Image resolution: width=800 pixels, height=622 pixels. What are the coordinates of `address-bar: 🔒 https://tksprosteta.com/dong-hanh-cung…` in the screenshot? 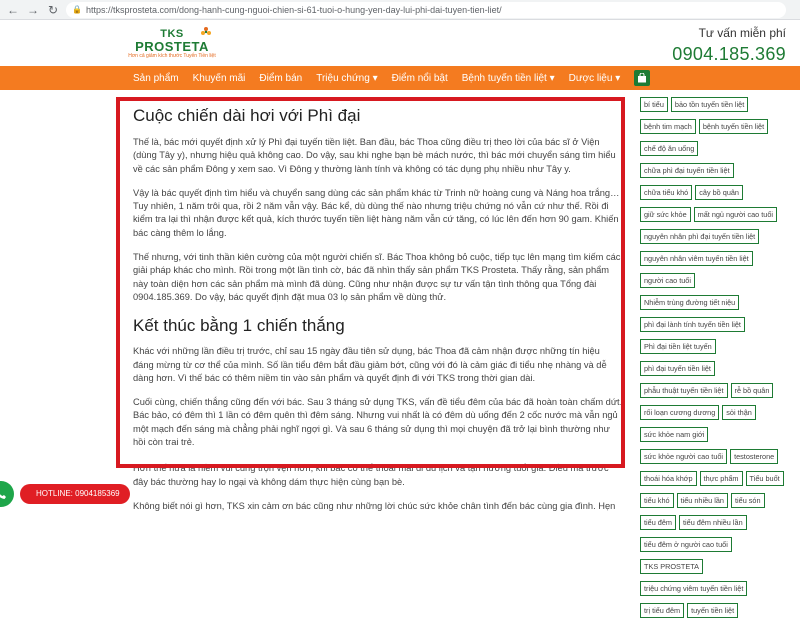 It's located at (426, 9).